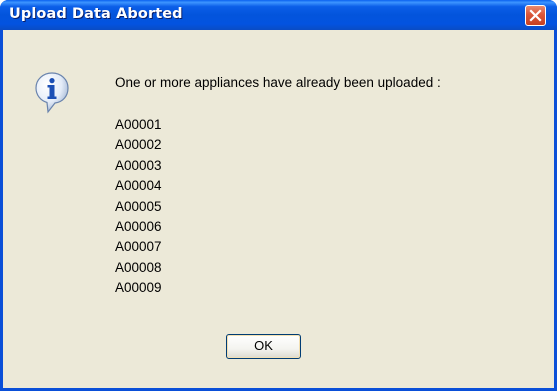  What do you see at coordinates (138, 145) in the screenshot?
I see `list-item: A00002` at bounding box center [138, 145].